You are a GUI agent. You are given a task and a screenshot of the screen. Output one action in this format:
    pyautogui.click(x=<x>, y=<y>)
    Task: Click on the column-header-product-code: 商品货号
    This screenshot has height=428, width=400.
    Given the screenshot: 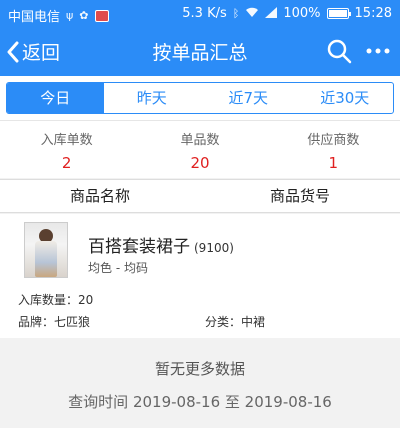 What is the action you would take?
    pyautogui.click(x=299, y=196)
    